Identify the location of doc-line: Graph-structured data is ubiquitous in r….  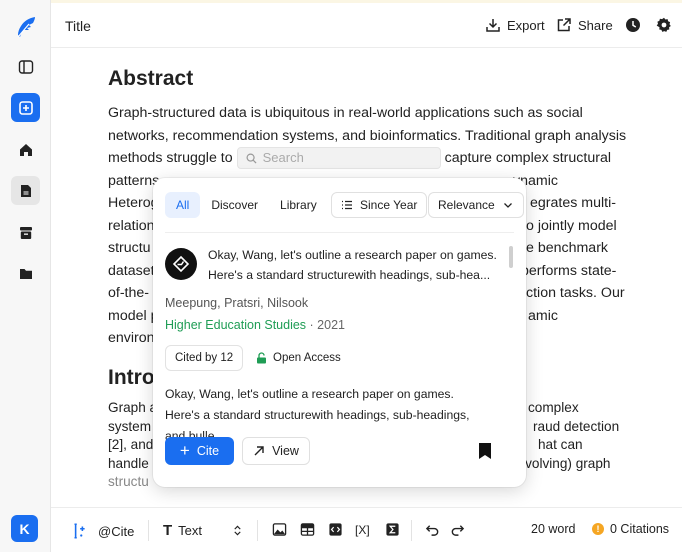
(345, 113).